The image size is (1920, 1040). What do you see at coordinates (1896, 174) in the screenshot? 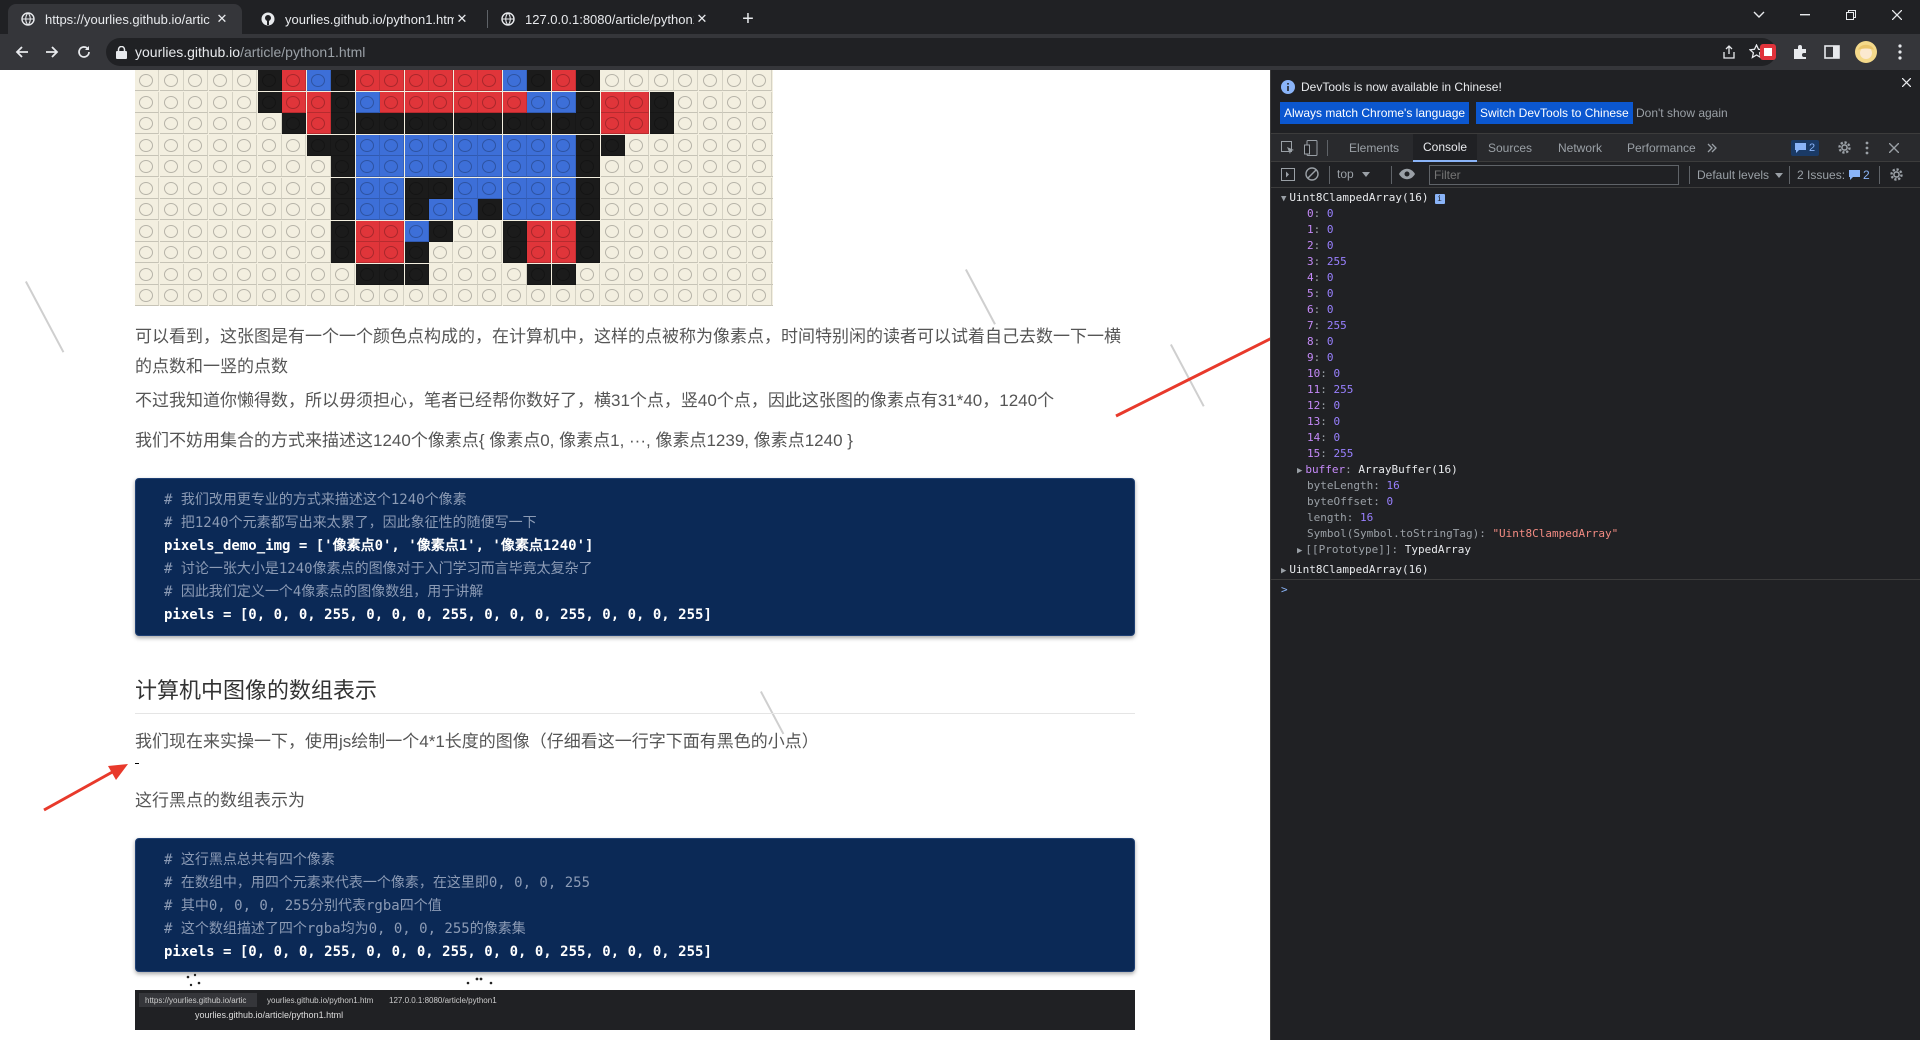
I see `console-settings-gear-icon` at bounding box center [1896, 174].